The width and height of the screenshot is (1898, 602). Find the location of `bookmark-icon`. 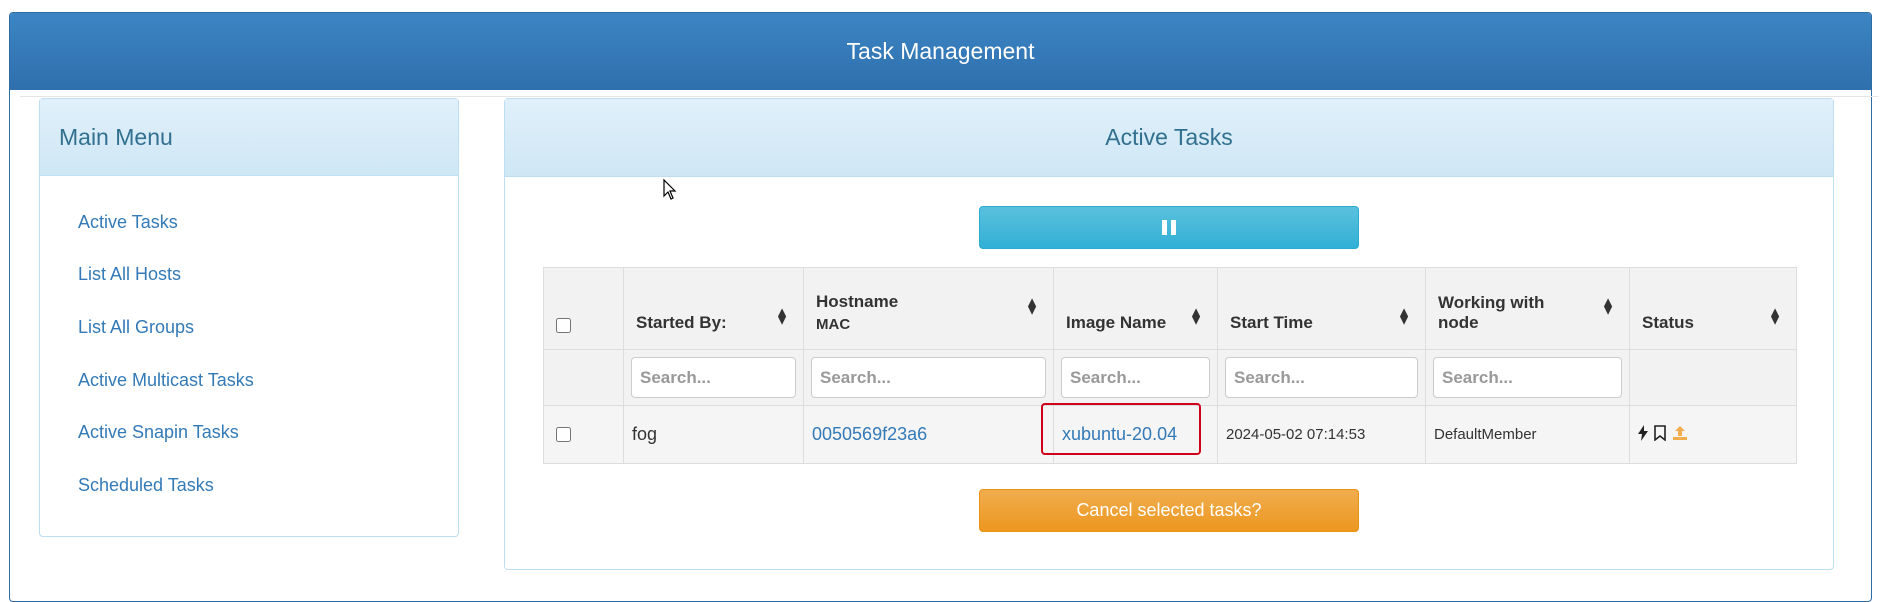

bookmark-icon is located at coordinates (1660, 434).